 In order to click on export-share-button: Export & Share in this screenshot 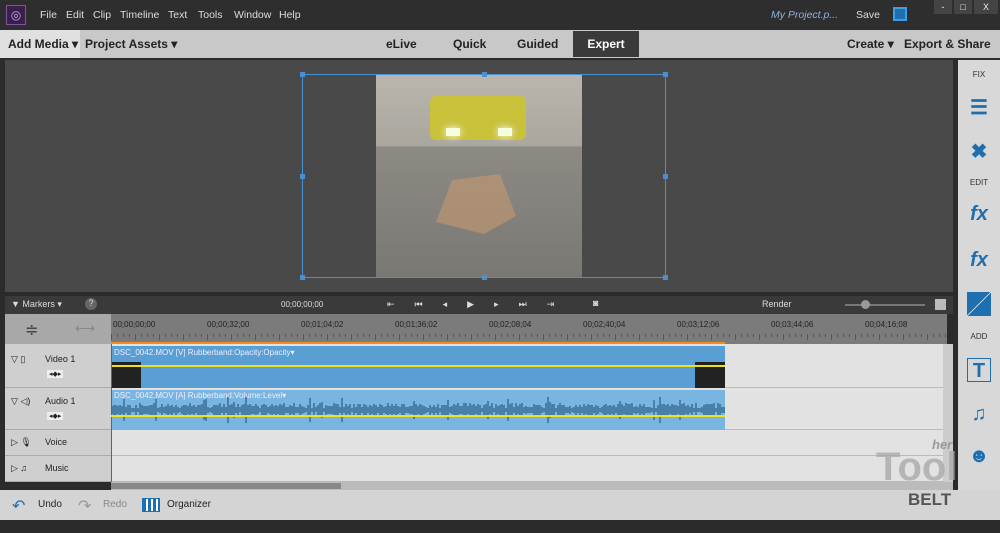, I will do `click(947, 44)`.